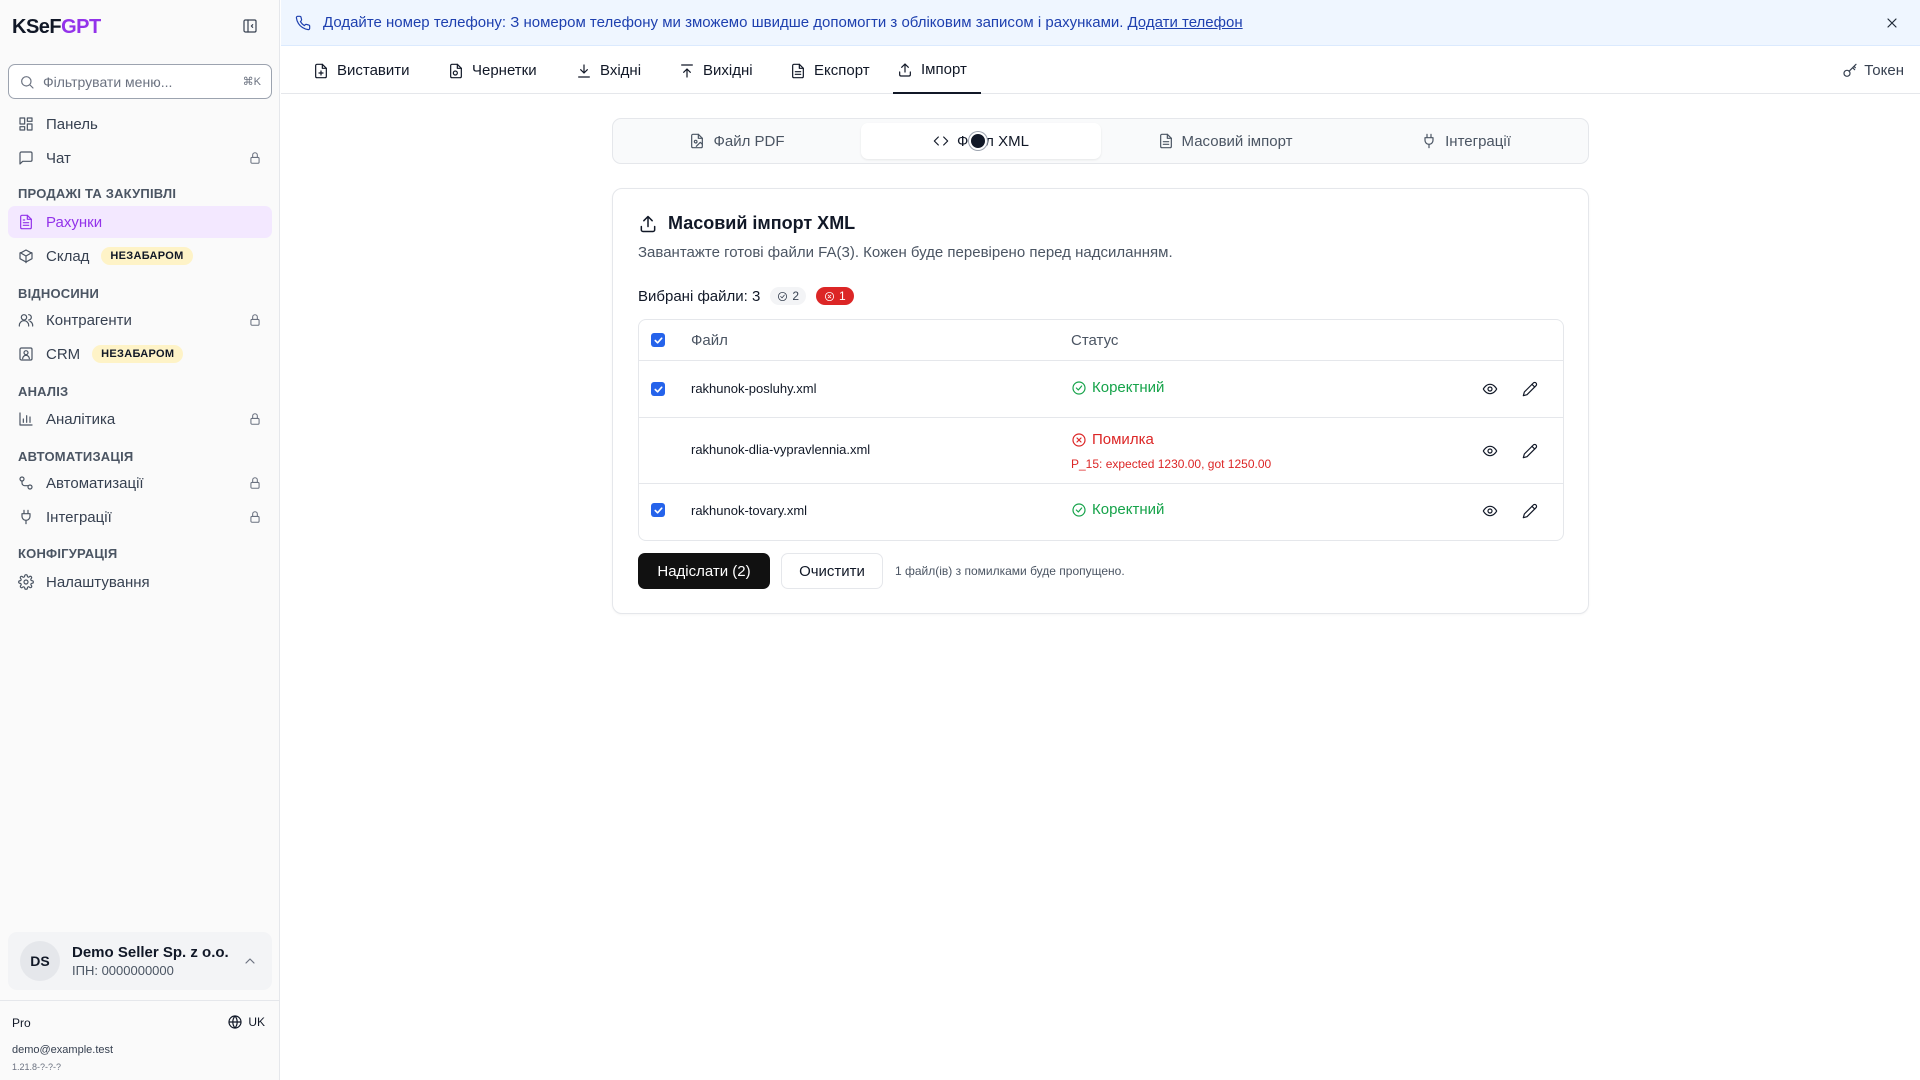  What do you see at coordinates (26, 517) in the screenshot?
I see `plug-icon` at bounding box center [26, 517].